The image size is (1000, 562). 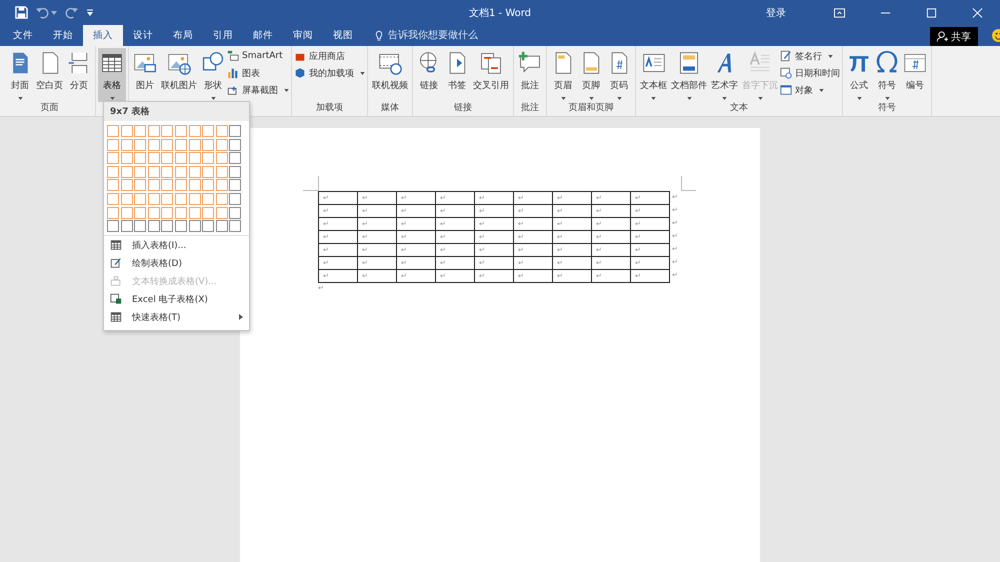 What do you see at coordinates (183, 35) in the screenshot?
I see `ribbon-tab: 布局` at bounding box center [183, 35].